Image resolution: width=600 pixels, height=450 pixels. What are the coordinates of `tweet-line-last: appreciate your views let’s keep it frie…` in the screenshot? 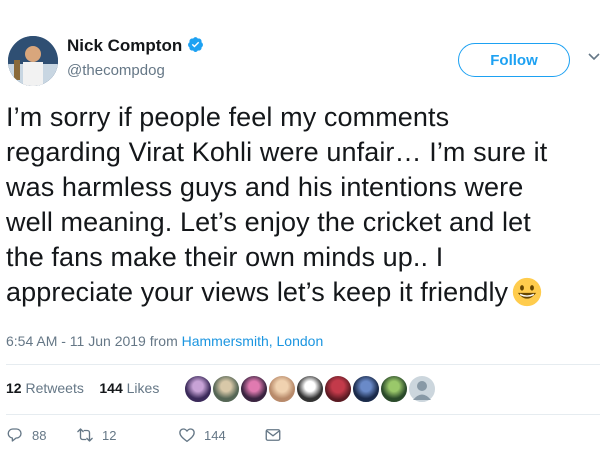 It's located at (302, 292).